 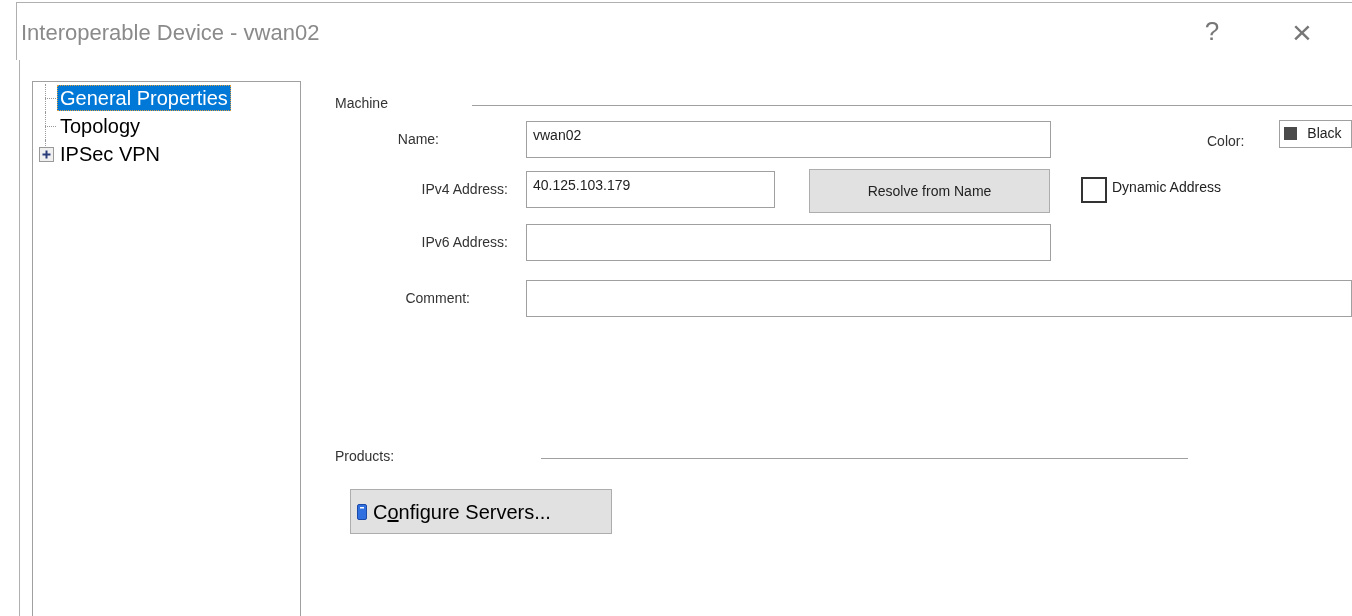 What do you see at coordinates (417, 139) in the screenshot?
I see `field-label: Name:` at bounding box center [417, 139].